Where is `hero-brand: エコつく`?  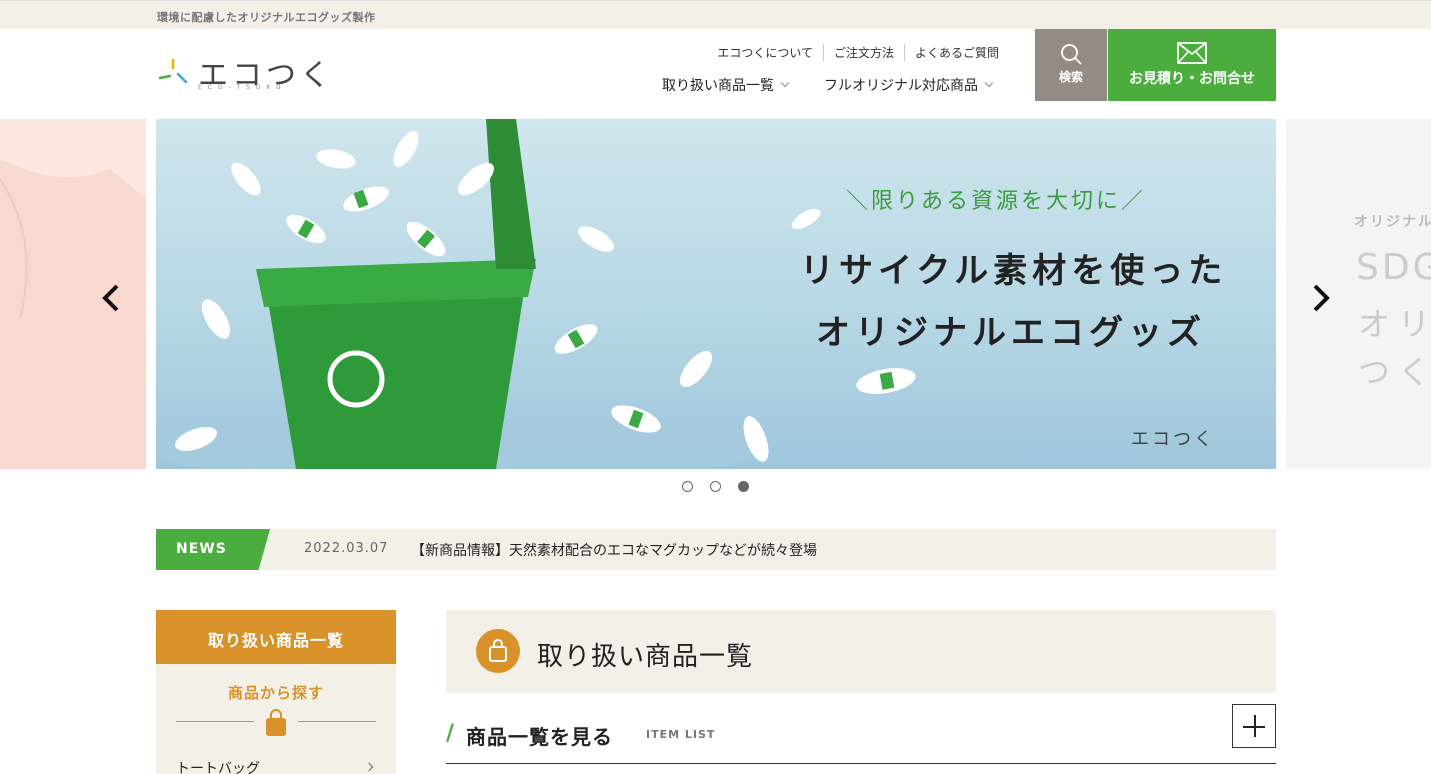
hero-brand: エコつく is located at coordinates (1173, 439).